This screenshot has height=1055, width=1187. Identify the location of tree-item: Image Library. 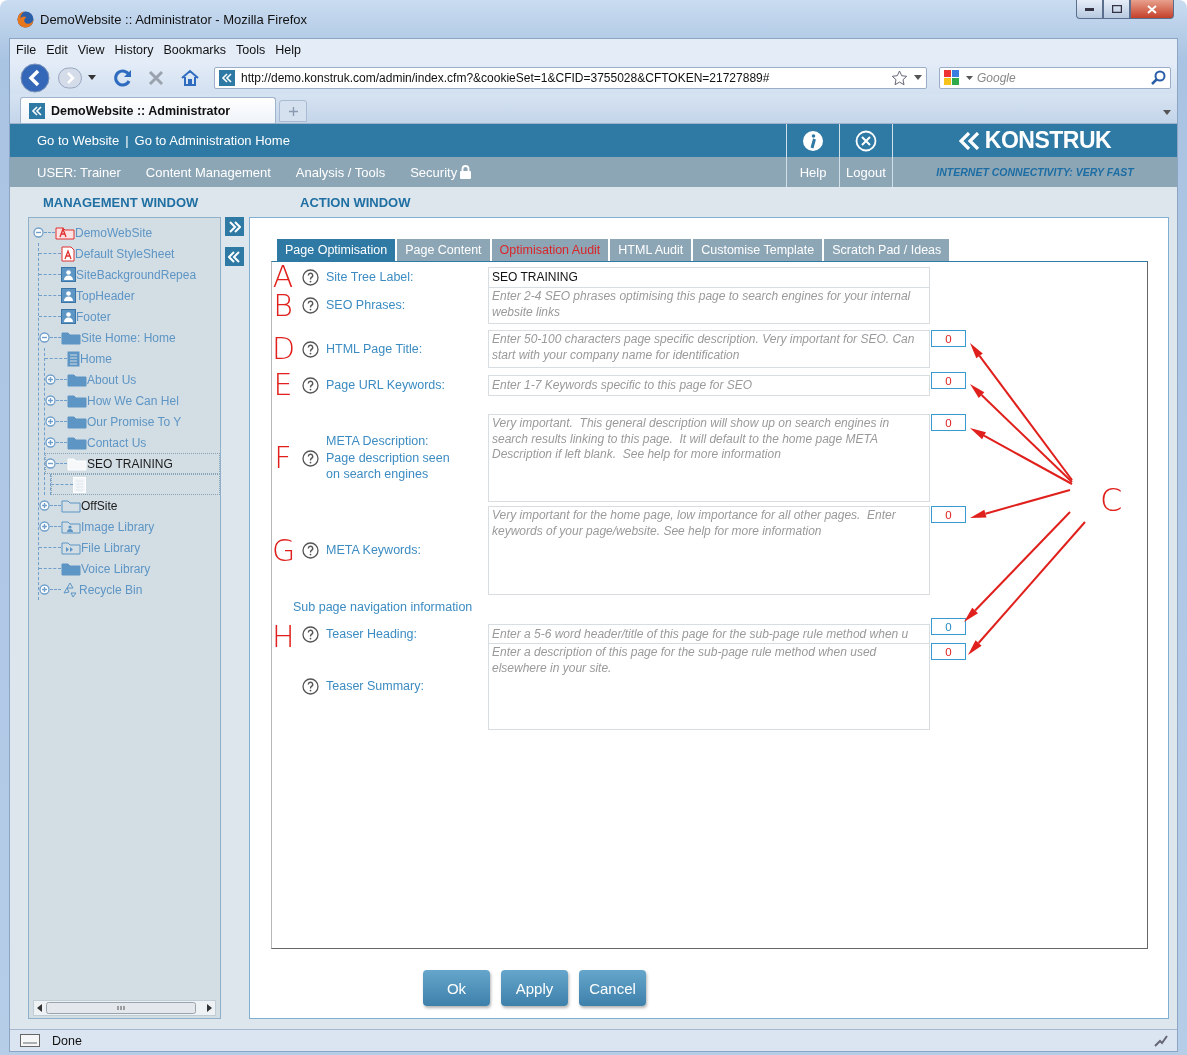
(129, 526).